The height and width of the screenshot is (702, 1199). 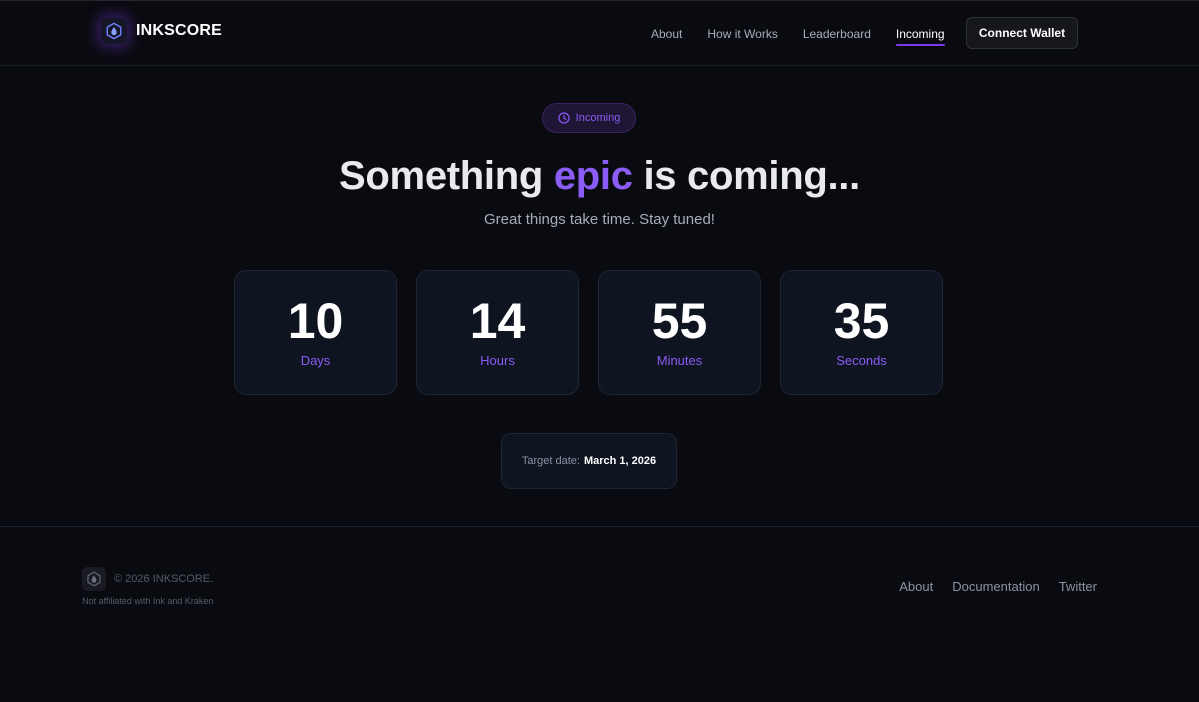 I want to click on badge-label: Incoming, so click(x=598, y=118).